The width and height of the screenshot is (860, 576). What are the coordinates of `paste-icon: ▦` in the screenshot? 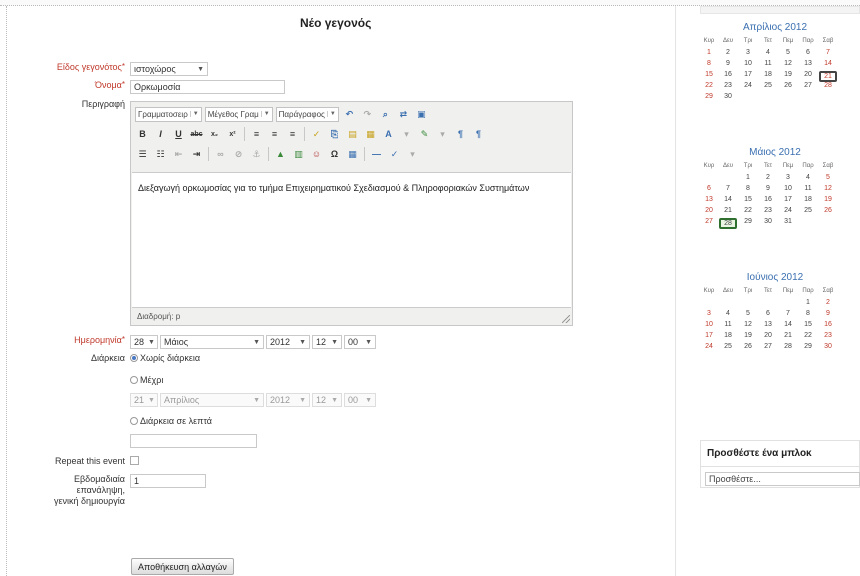 It's located at (370, 134).